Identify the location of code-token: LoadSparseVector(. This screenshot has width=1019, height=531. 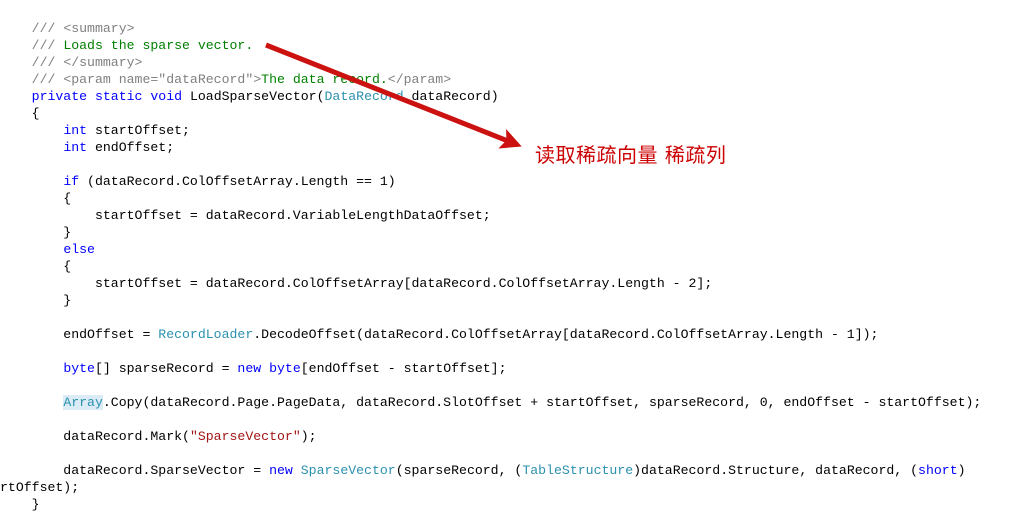
(253, 96).